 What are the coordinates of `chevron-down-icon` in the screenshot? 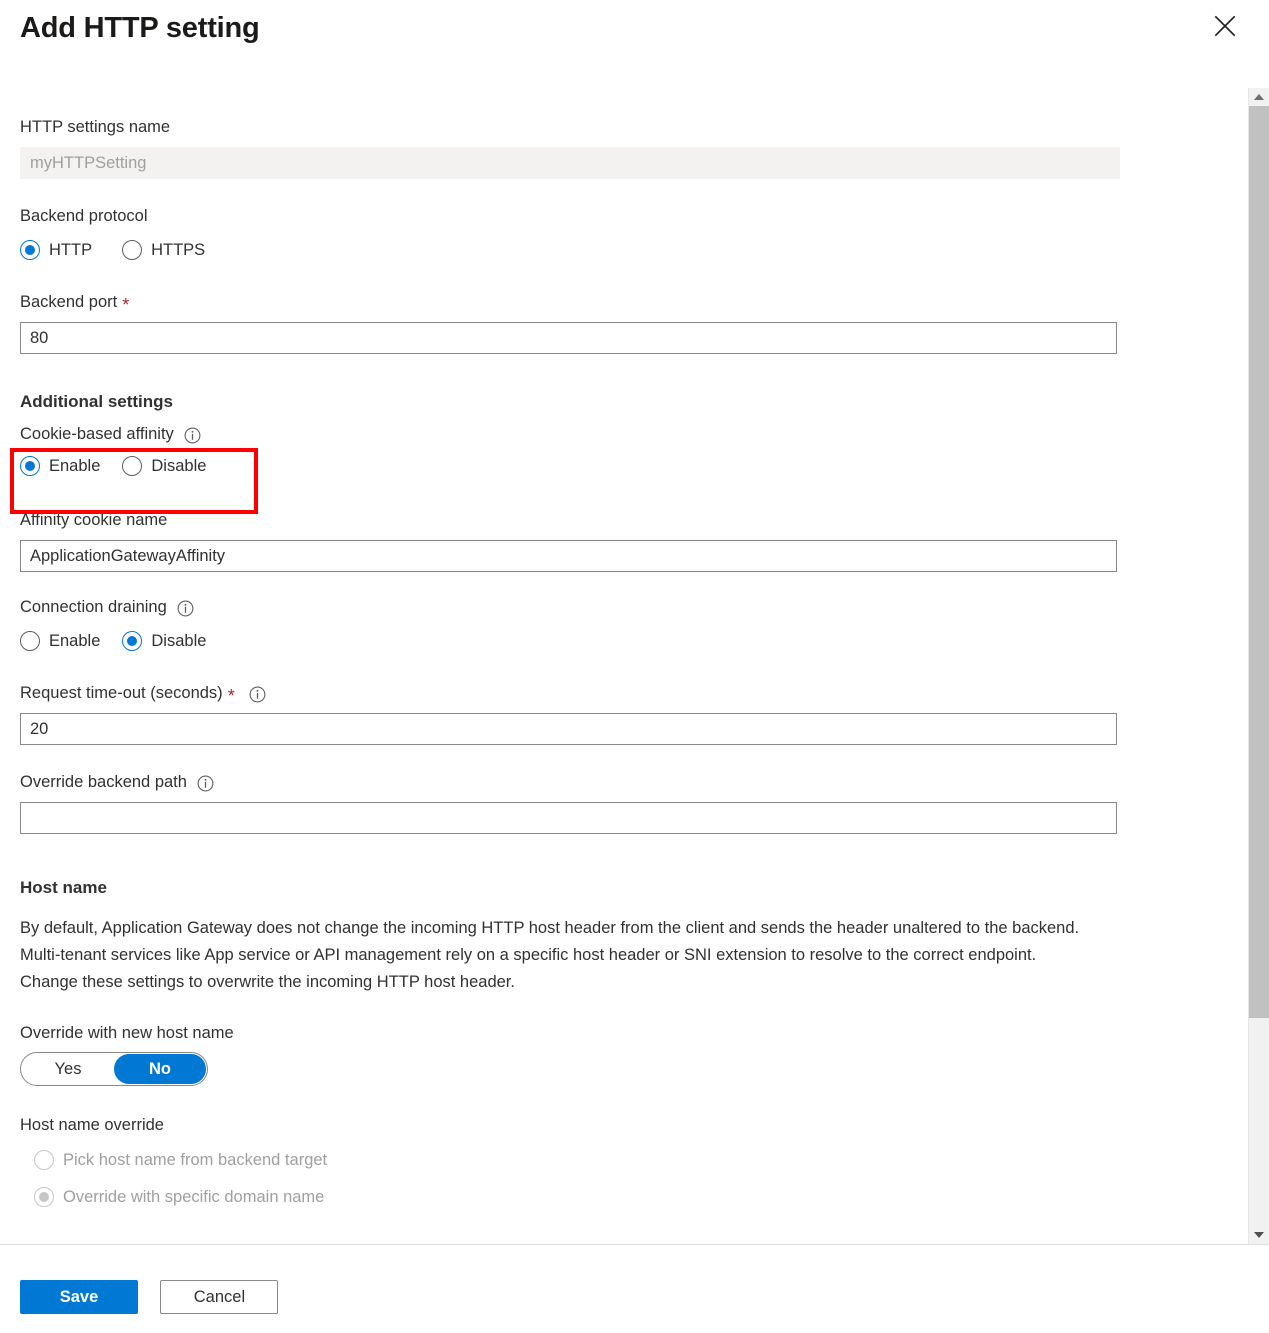 It's located at (1259, 1235).